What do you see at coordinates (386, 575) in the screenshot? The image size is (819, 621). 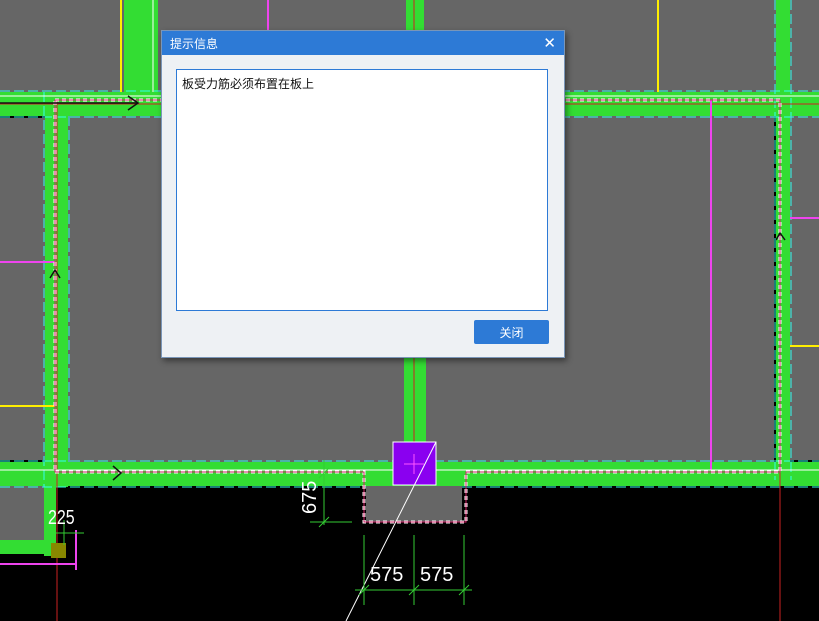 I see `dimension-label-575-left: 575` at bounding box center [386, 575].